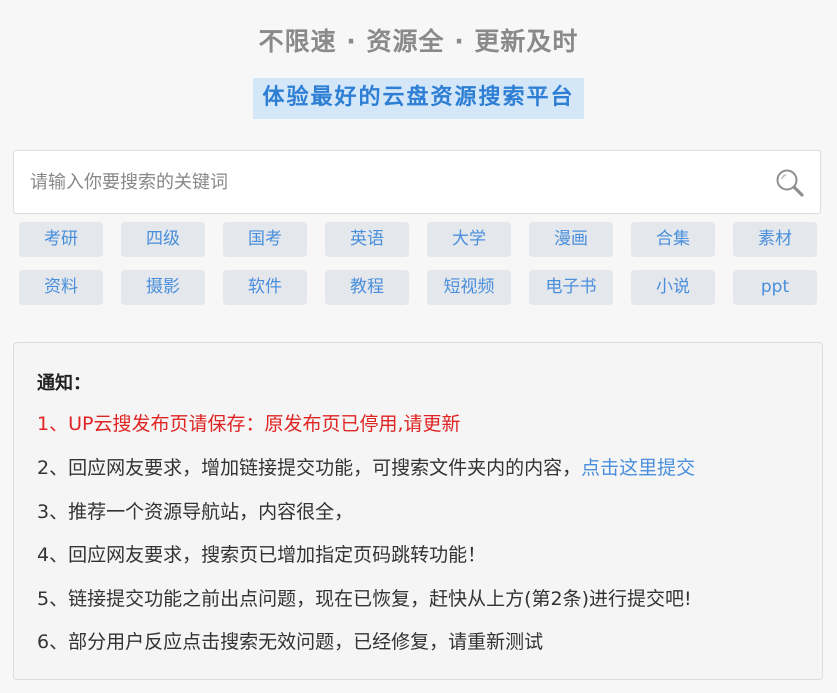 This screenshot has height=693, width=837. I want to click on tag-button: 资料, so click(61, 287).